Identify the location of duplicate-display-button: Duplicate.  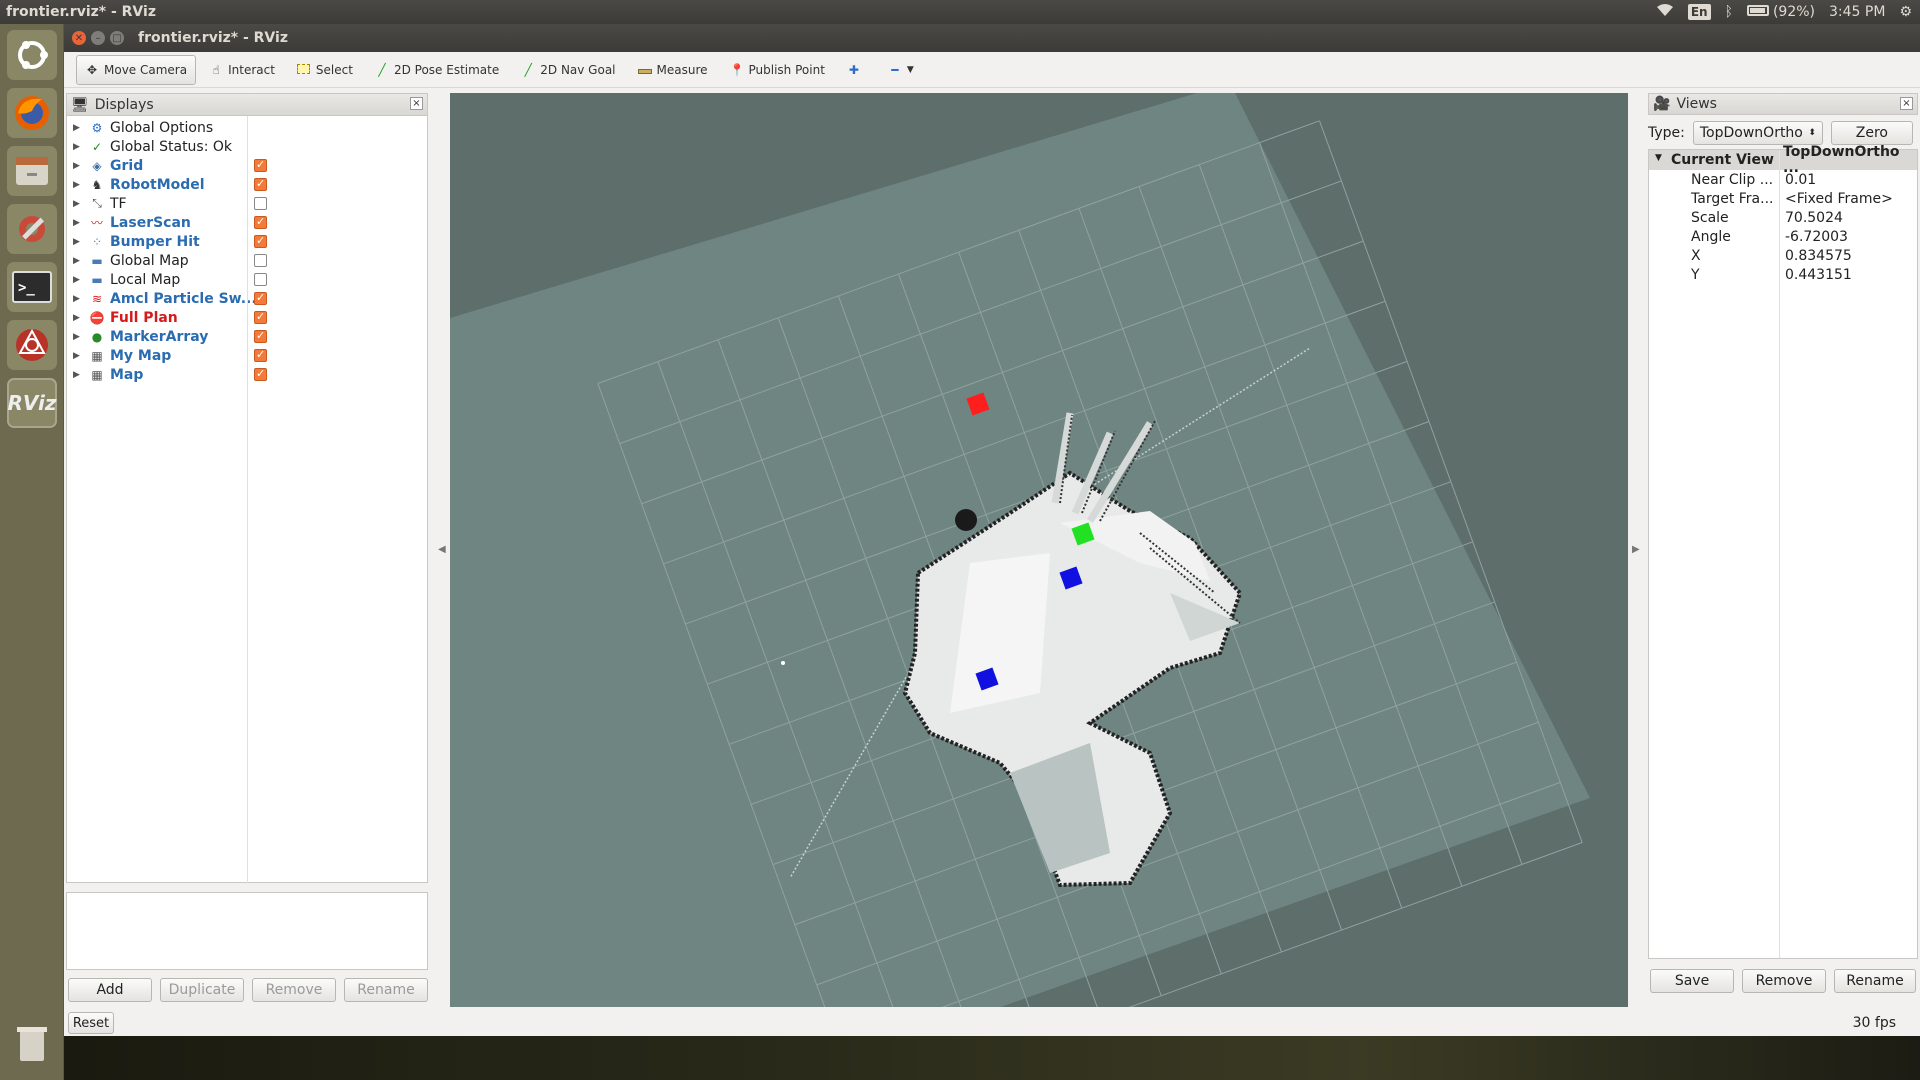
(202, 990).